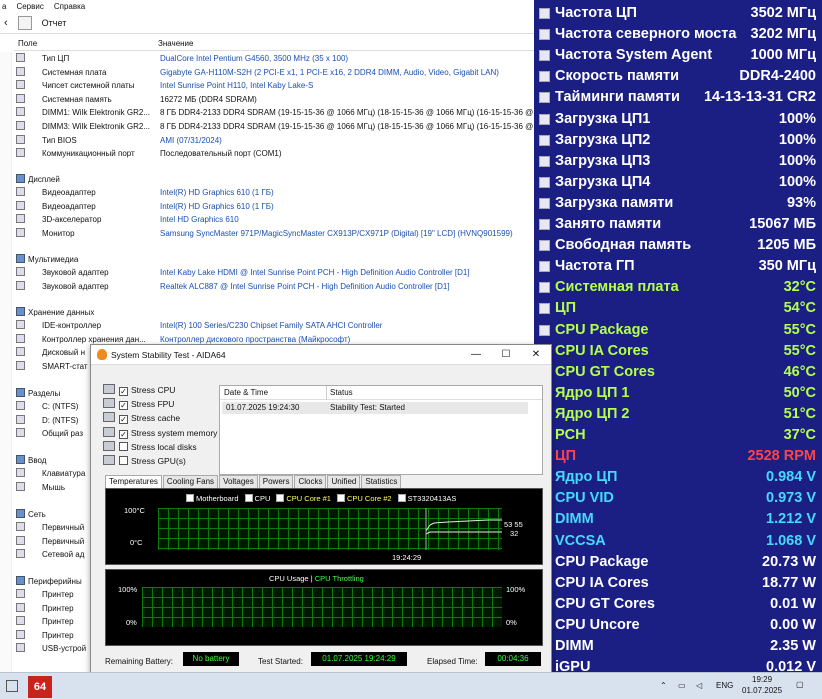 Image resolution: width=822 pixels, height=699 pixels. Describe the element at coordinates (31, 514) in the screenshot. I see `section-network: Сеть` at that location.